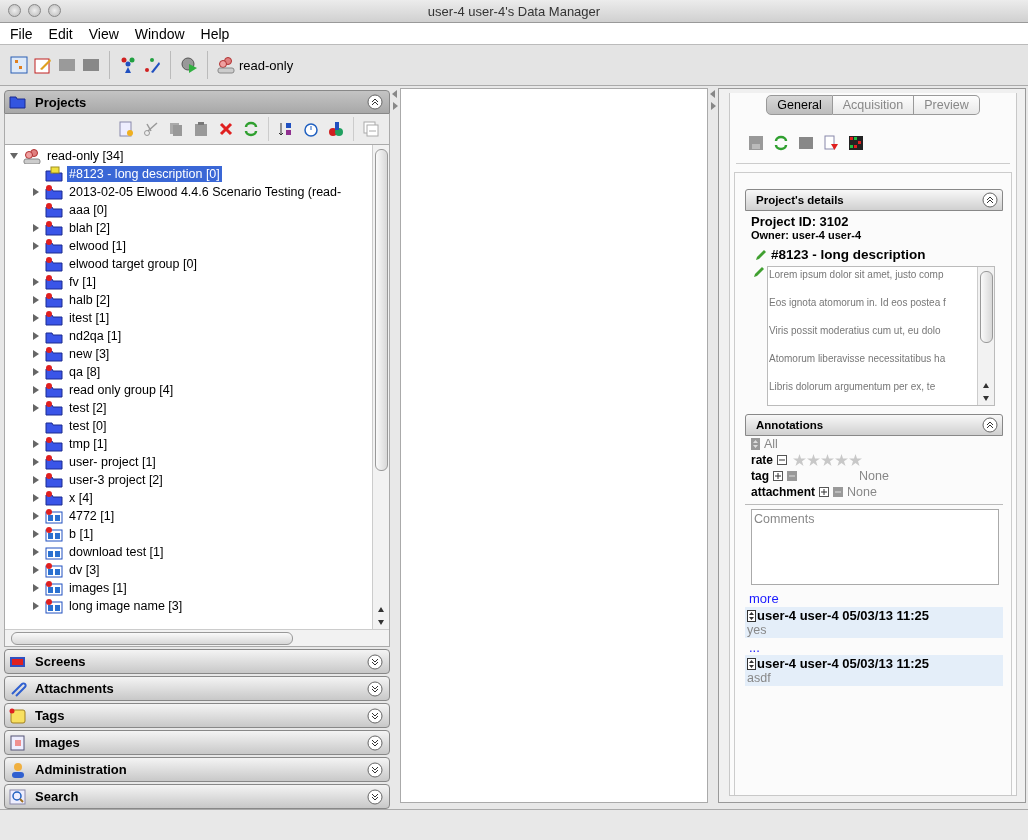 The width and height of the screenshot is (1028, 840). I want to click on tree-item: 4772 [1], so click(92, 516).